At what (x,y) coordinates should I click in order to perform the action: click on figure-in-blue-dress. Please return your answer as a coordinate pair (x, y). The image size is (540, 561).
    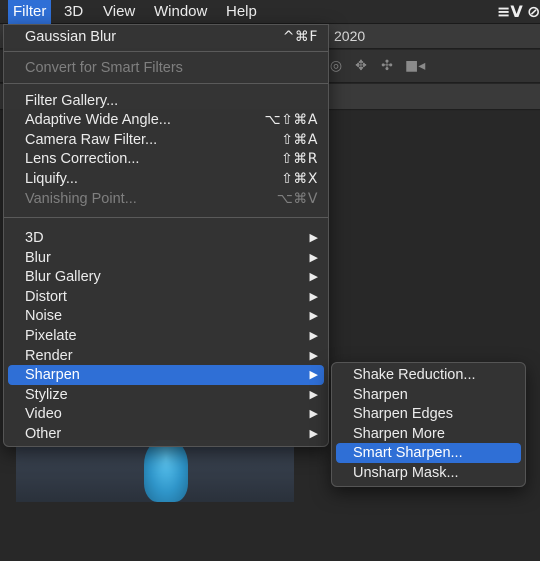
    Looking at the image, I should click on (166, 471).